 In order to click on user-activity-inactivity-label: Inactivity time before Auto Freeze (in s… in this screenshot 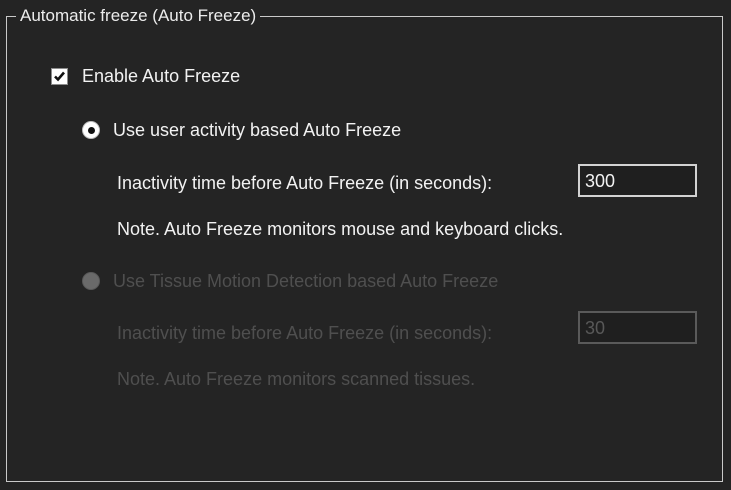, I will do `click(305, 182)`.